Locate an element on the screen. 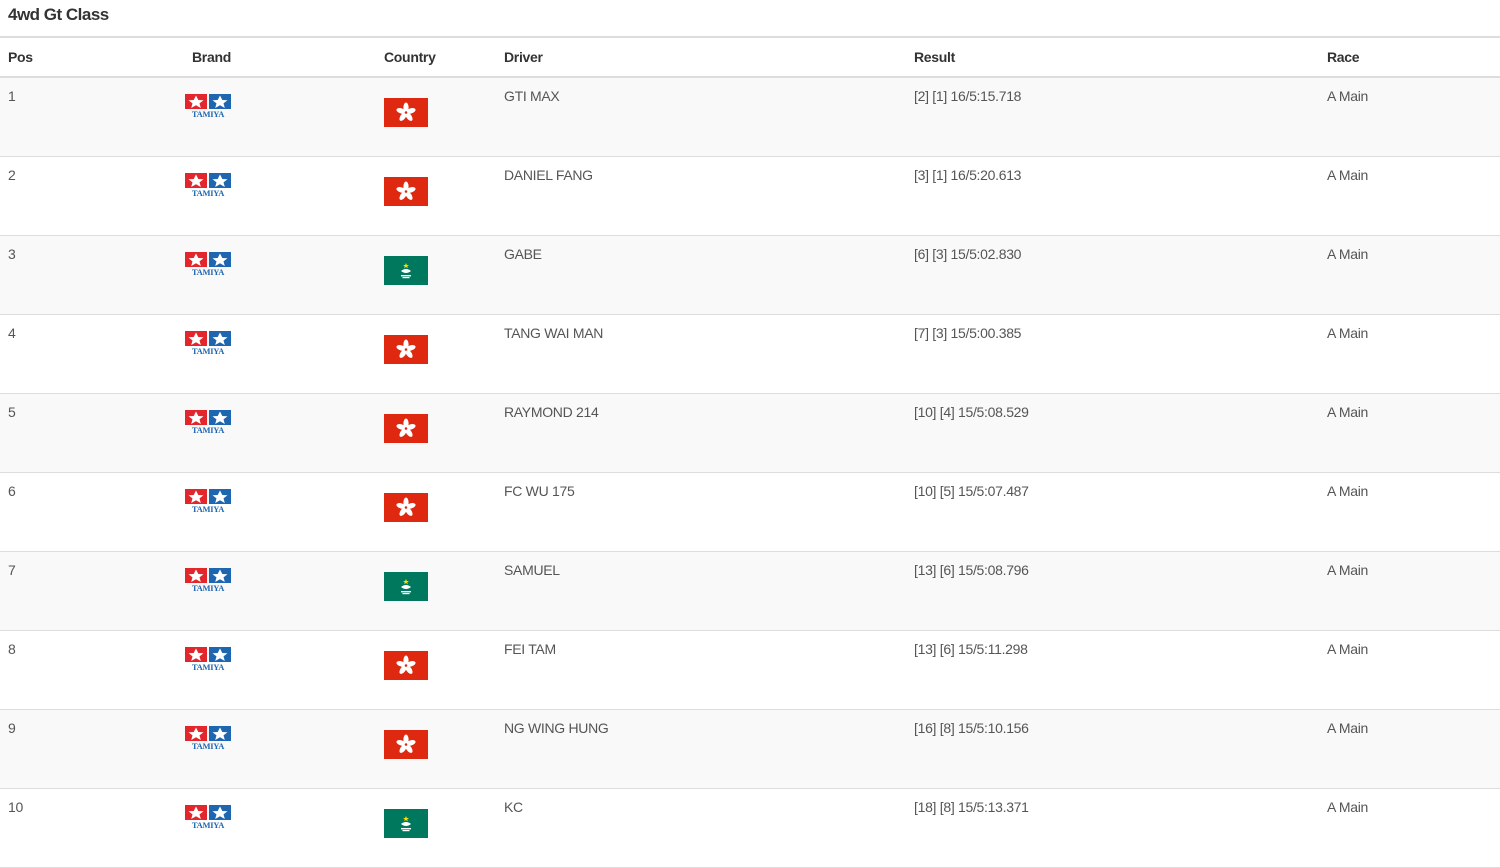 Image resolution: width=1500 pixels, height=868 pixels. header-country: Country is located at coordinates (440, 57).